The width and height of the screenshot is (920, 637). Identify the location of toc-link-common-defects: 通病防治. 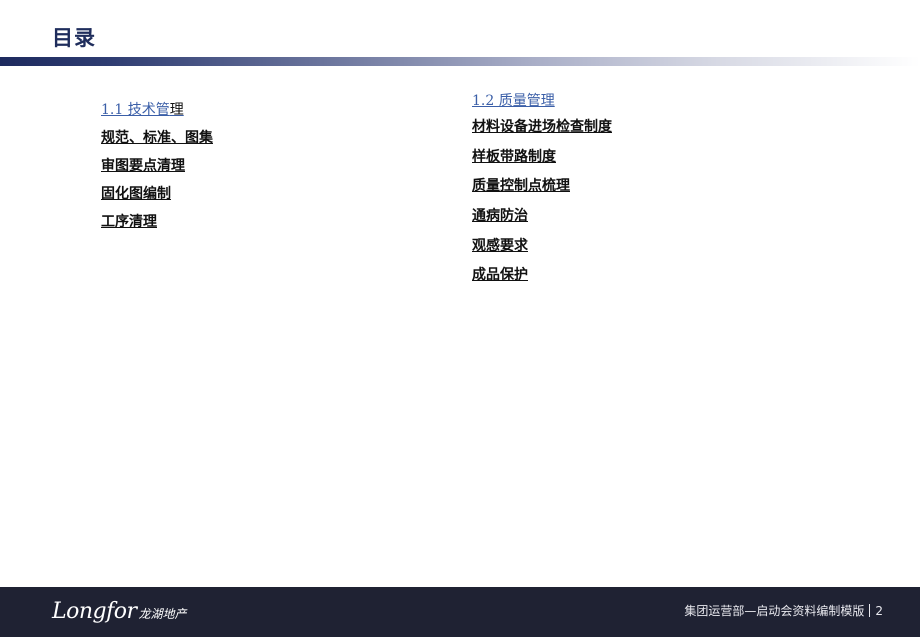
(542, 220).